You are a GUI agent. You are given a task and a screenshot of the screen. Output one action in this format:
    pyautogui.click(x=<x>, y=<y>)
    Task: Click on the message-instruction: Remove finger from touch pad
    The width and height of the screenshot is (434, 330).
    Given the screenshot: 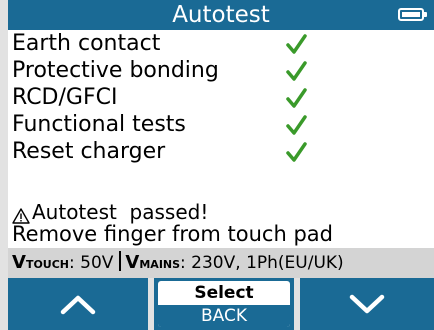 What is the action you would take?
    pyautogui.click(x=172, y=234)
    